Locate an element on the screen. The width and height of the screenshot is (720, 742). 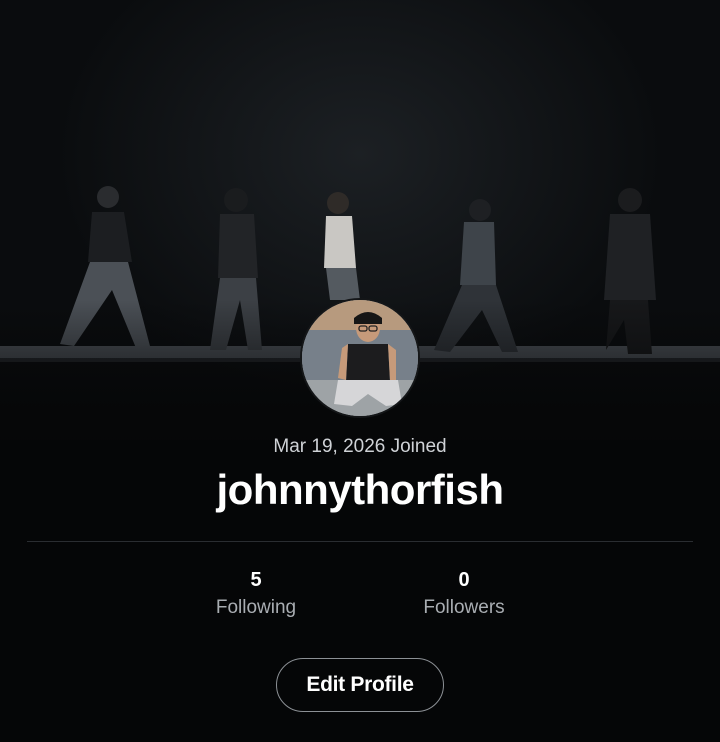
username: johnnythorfish is located at coordinates (360, 489).